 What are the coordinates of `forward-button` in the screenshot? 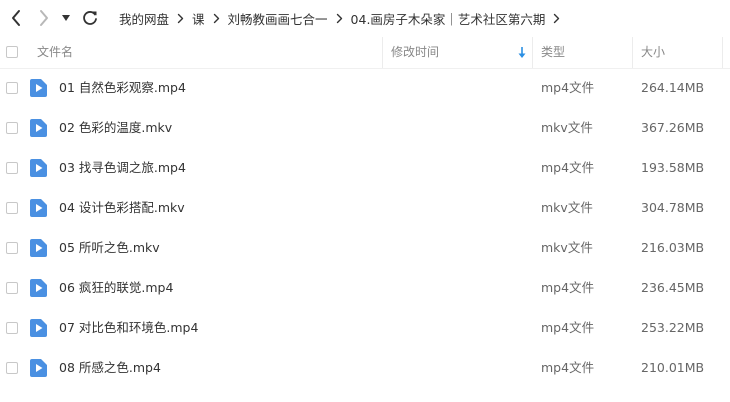 It's located at (44, 18).